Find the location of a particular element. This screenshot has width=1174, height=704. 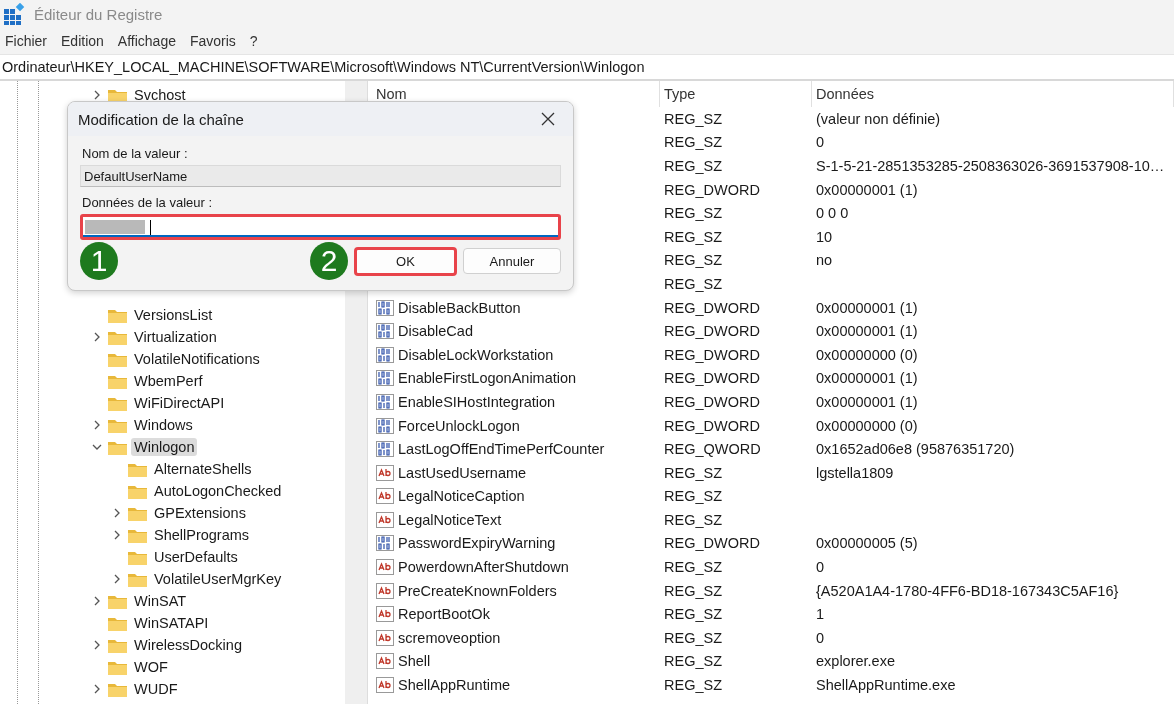

menu-item: ? is located at coordinates (253, 41).